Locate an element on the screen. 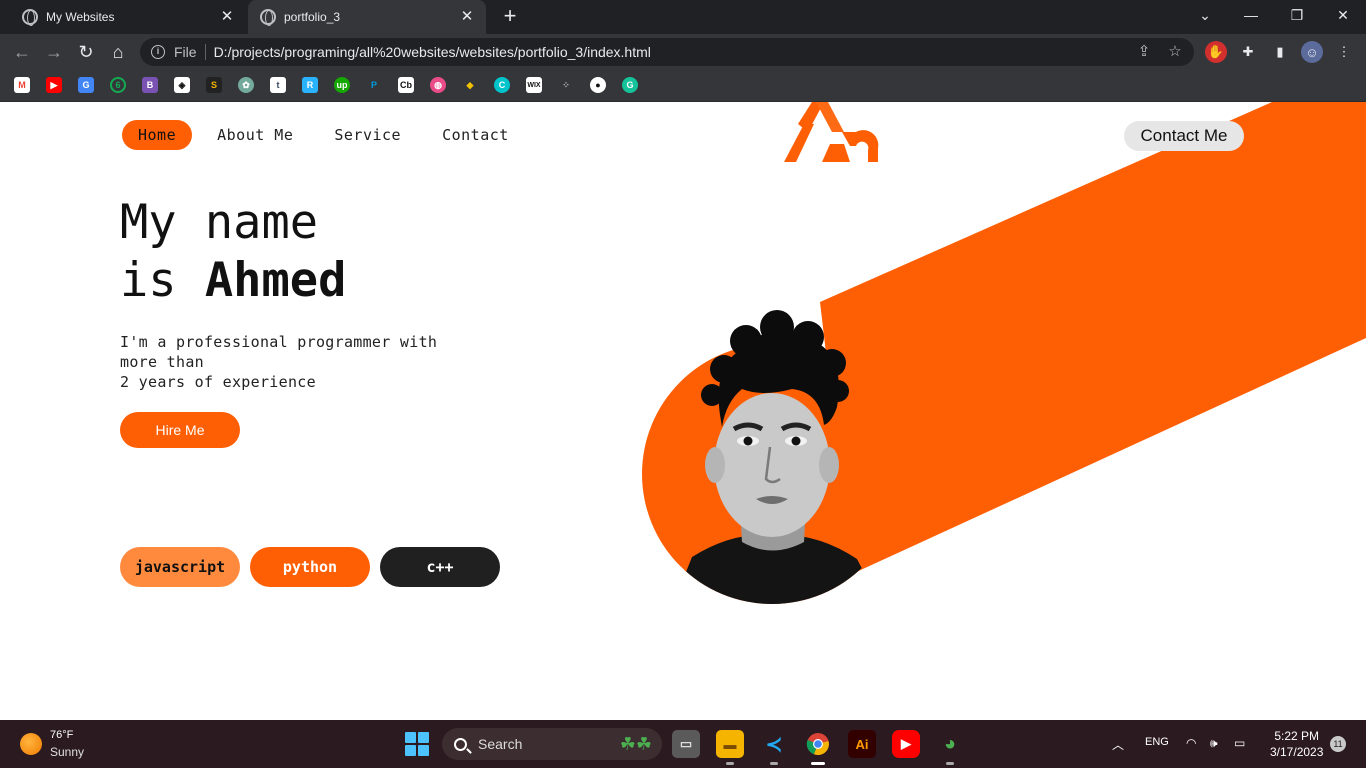 This screenshot has width=1366, height=768. mongodb-icon: 6 is located at coordinates (118, 85).